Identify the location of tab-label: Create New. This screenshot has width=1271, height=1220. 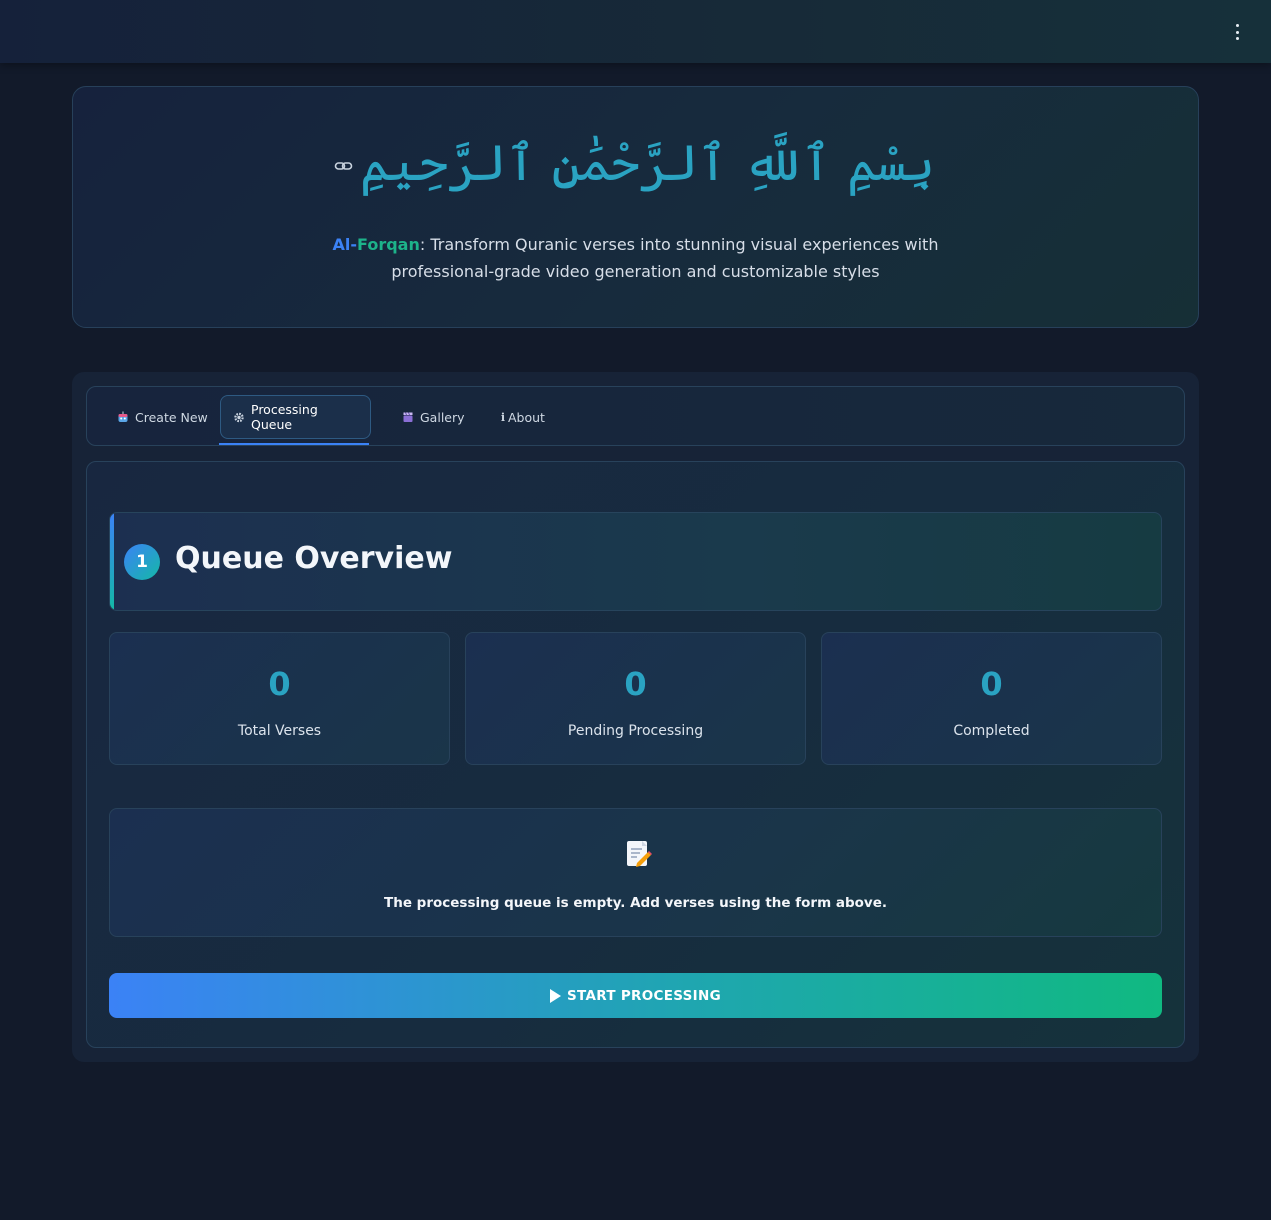
(171, 417).